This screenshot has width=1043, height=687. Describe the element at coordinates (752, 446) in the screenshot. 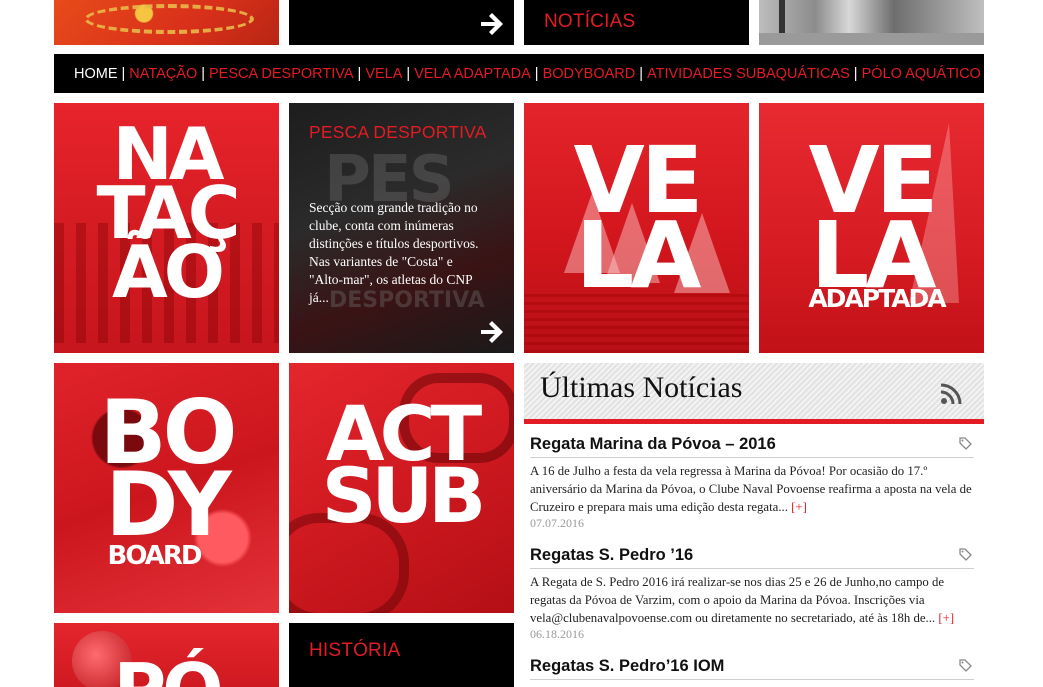

I see `news-item-title: Regata Marina da Póvoa – 2016` at that location.